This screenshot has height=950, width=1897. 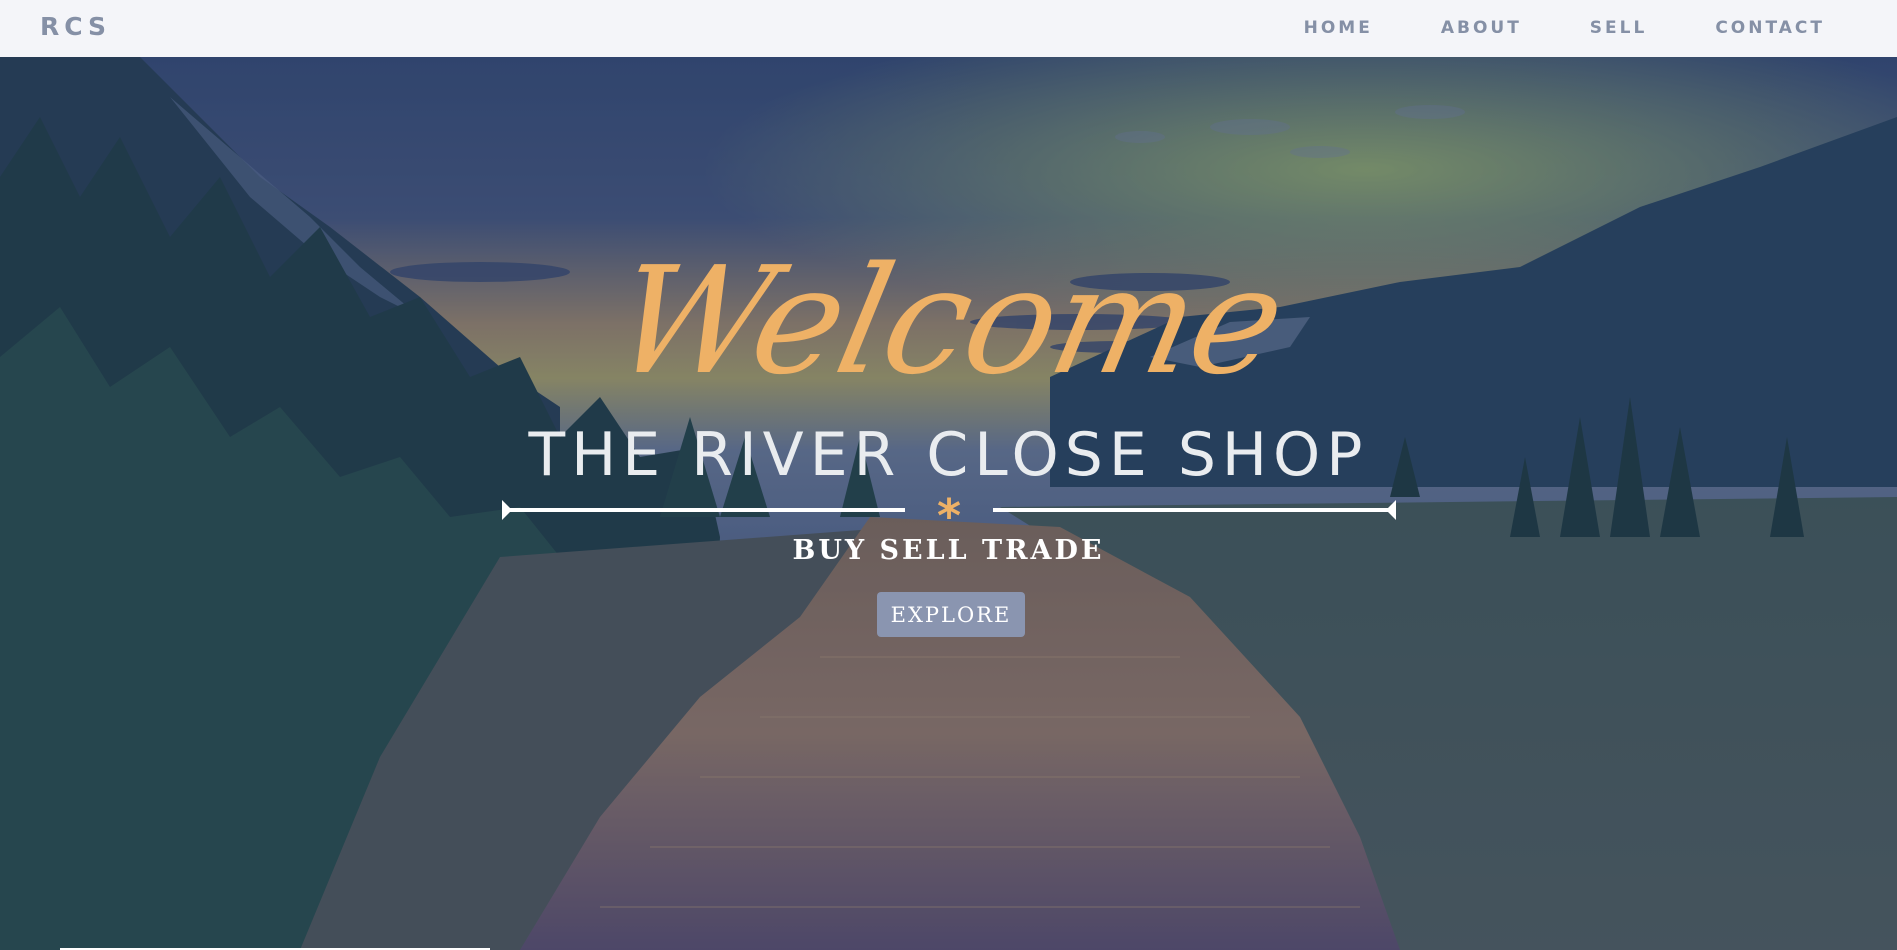 I want to click on nav-link-contact: CONTACT, so click(x=1770, y=28).